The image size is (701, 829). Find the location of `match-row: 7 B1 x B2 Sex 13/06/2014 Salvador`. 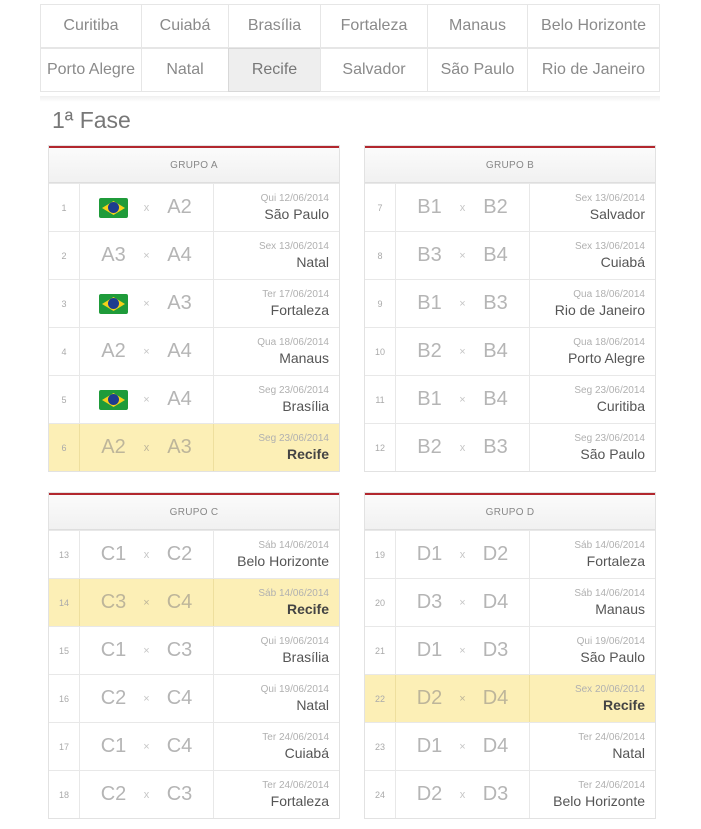

match-row: 7 B1 x B2 Sex 13/06/2014 Salvador is located at coordinates (510, 207).